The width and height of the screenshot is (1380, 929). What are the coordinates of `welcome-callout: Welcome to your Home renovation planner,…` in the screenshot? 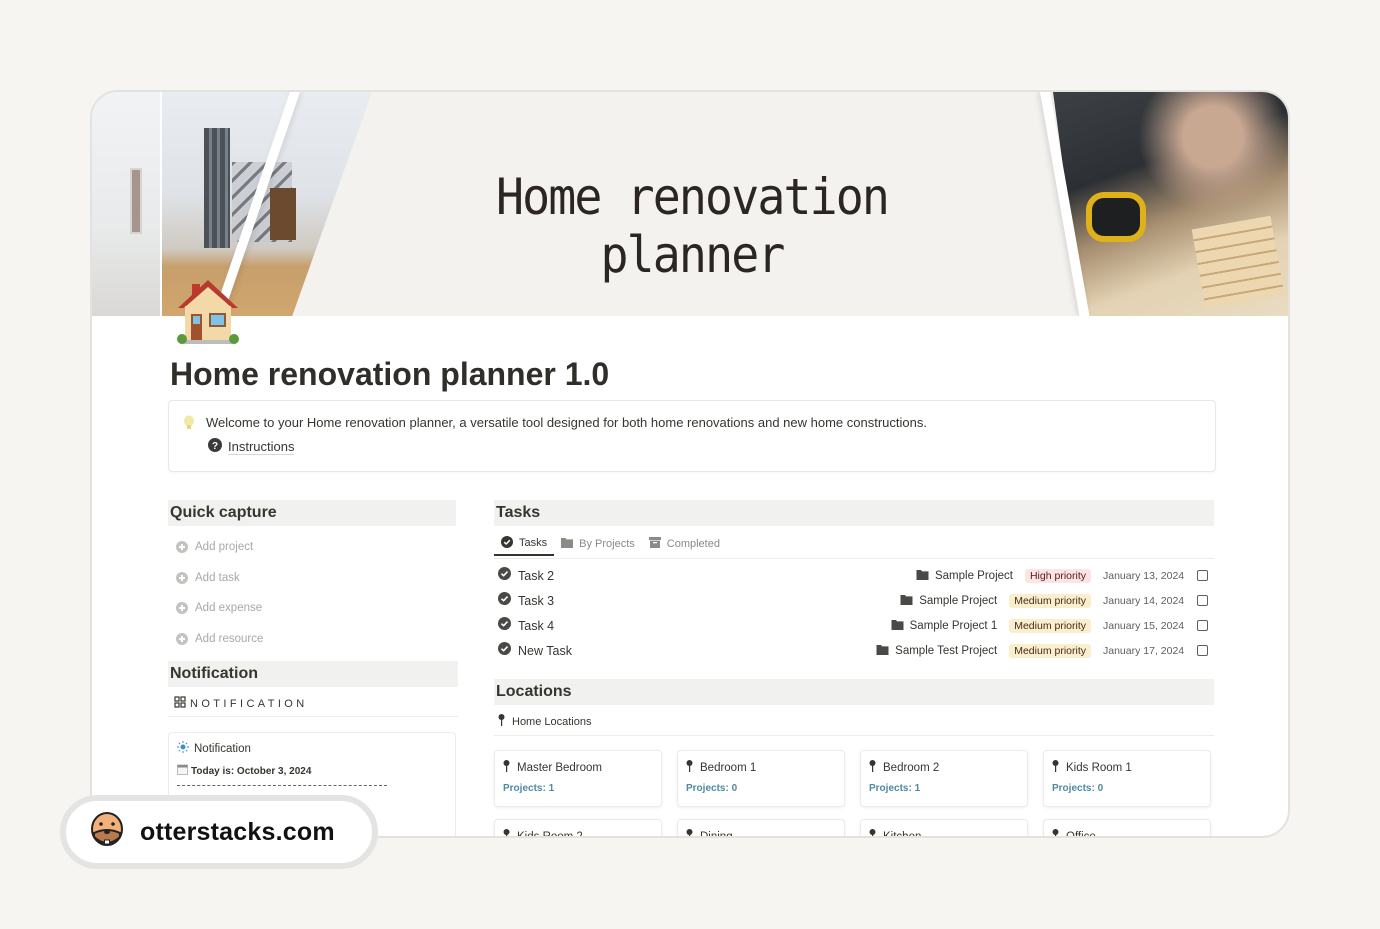 It's located at (692, 436).